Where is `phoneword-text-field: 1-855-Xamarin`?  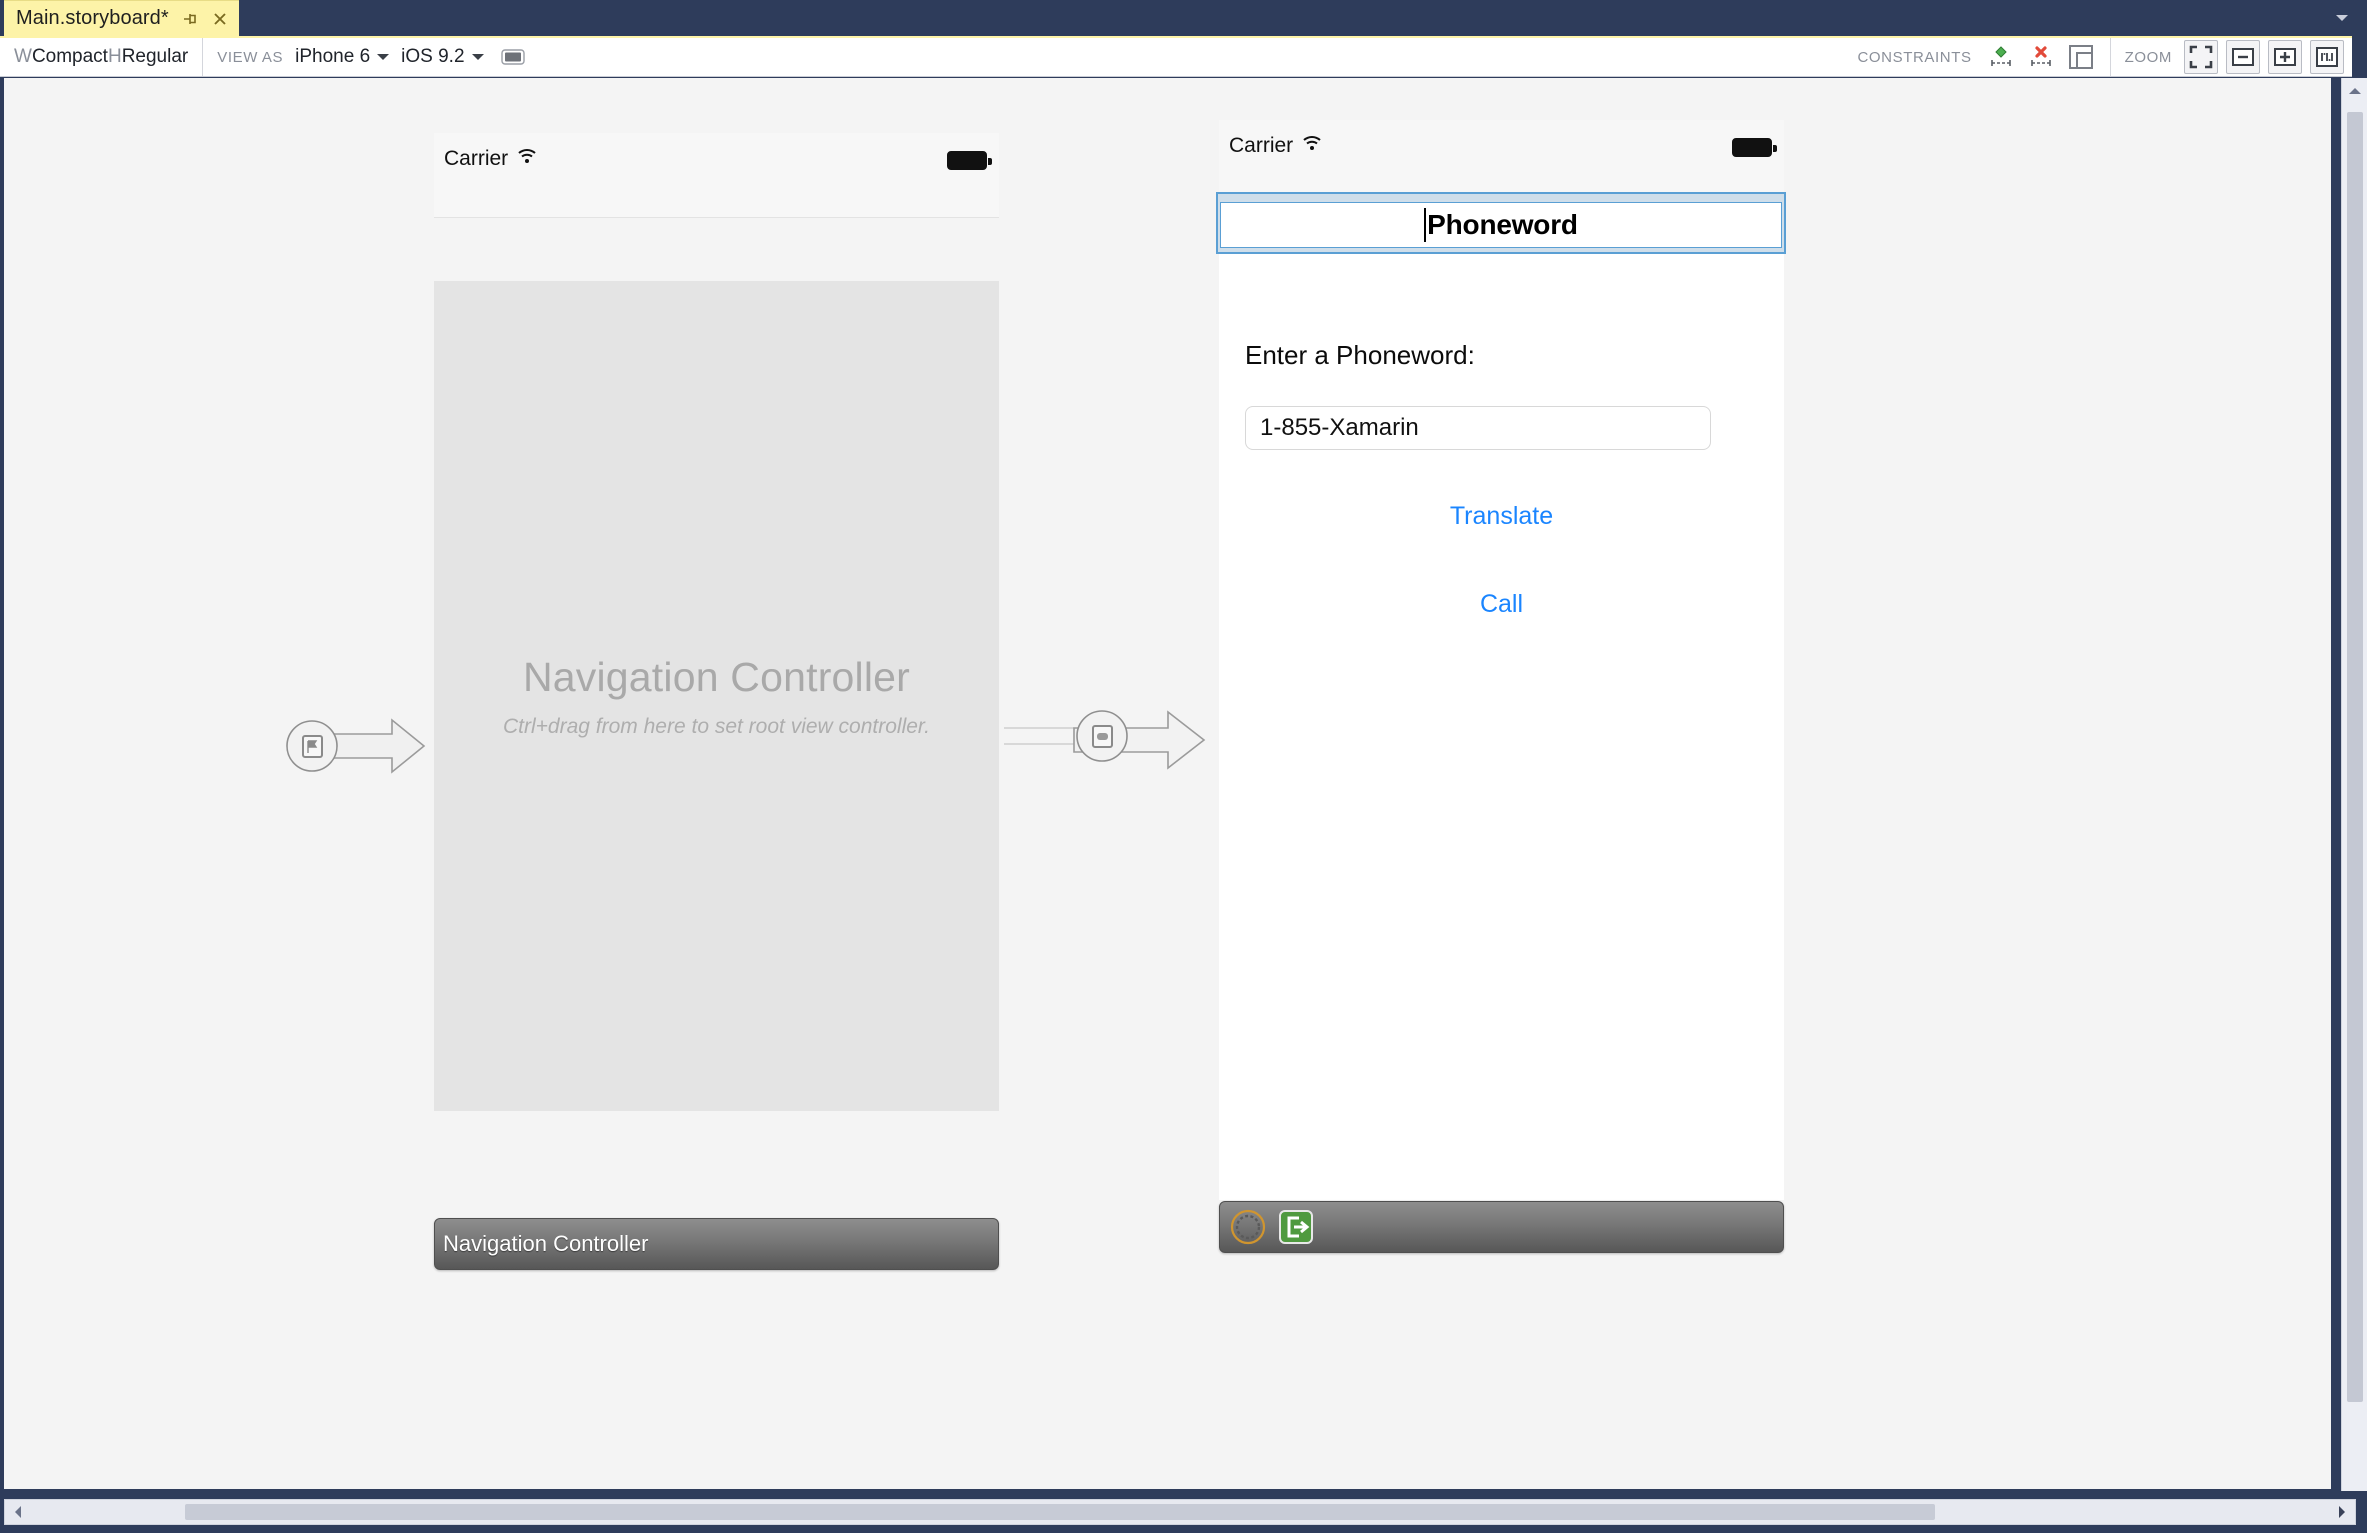
phoneword-text-field: 1-855-Xamarin is located at coordinates (1478, 428).